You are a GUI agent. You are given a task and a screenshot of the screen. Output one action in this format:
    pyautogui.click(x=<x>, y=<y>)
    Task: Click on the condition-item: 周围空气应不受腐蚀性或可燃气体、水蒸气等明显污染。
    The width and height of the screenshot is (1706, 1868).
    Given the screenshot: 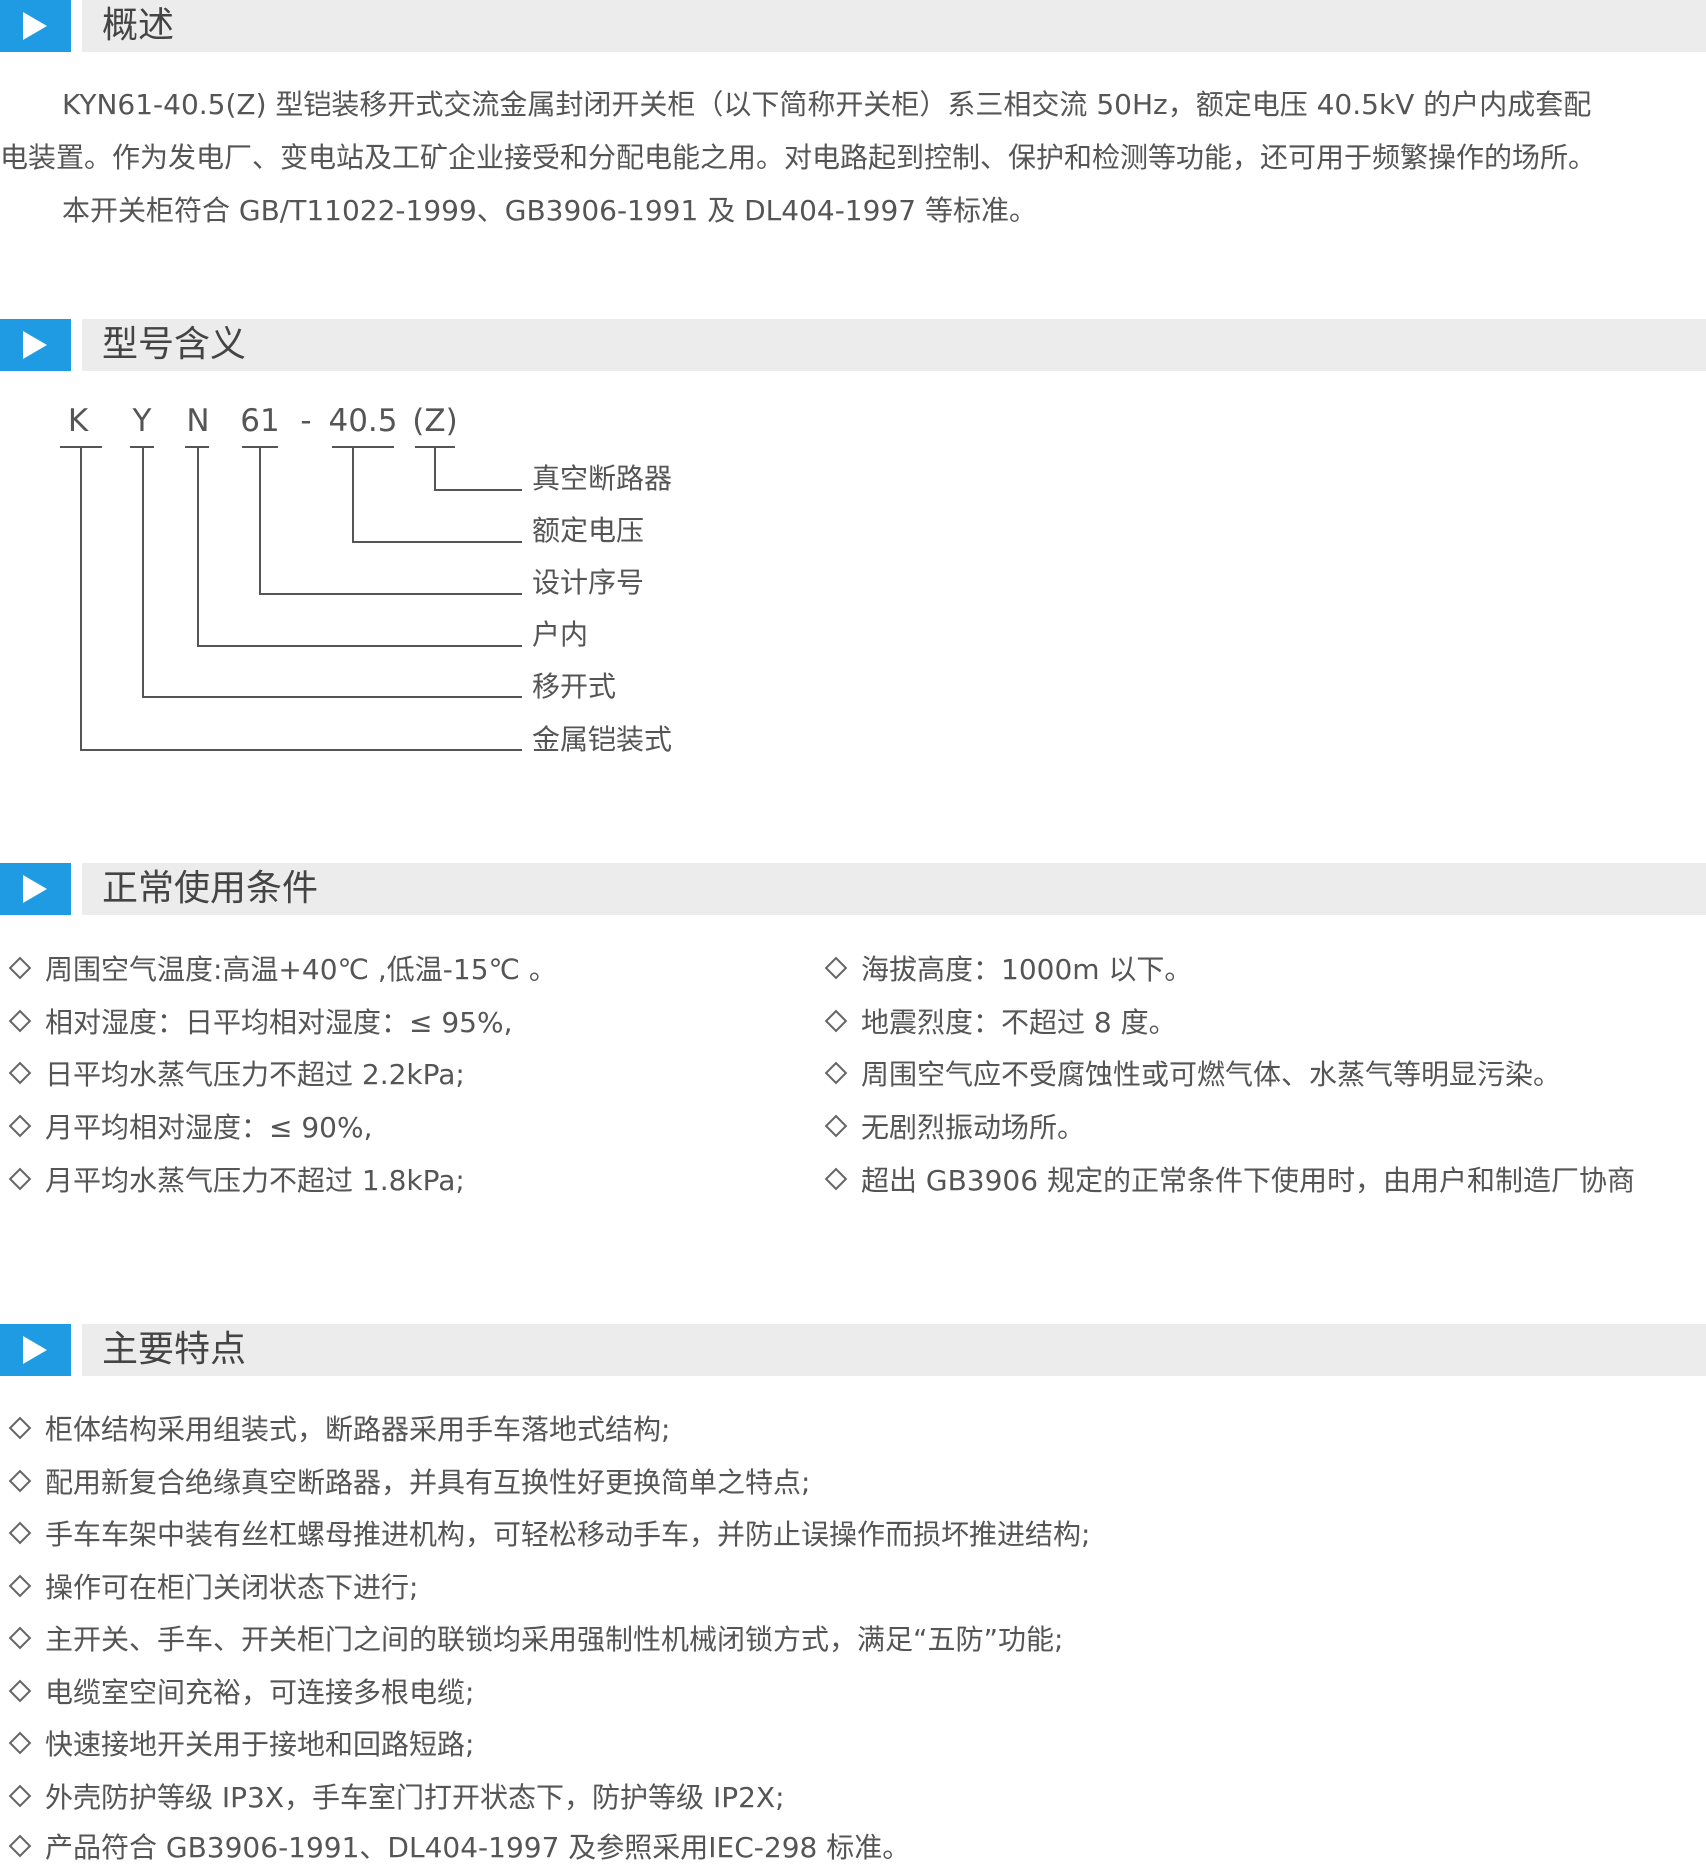 What is the action you would take?
    pyautogui.click(x=1188, y=1075)
    